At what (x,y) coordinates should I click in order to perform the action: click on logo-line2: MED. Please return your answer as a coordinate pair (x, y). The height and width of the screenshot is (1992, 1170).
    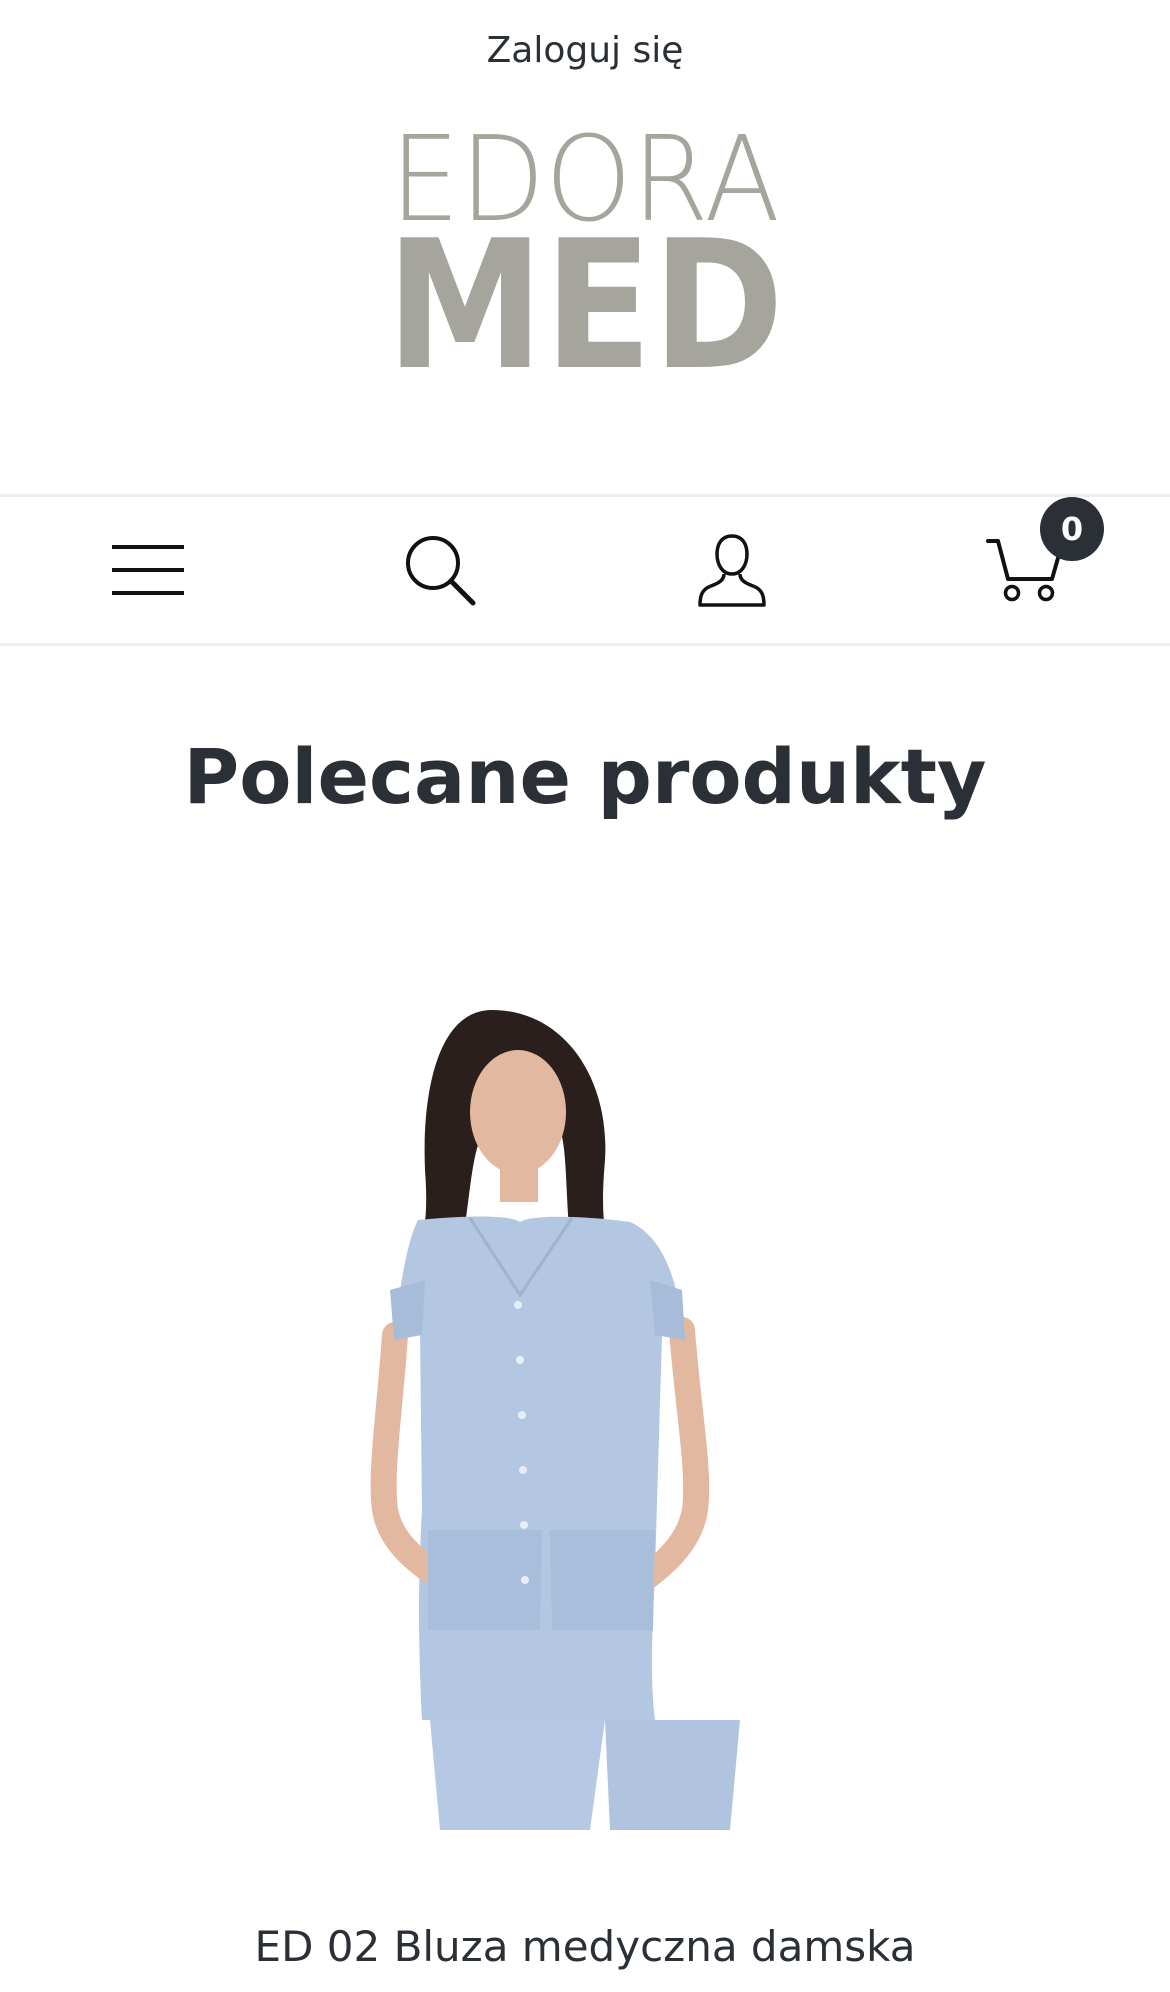
    Looking at the image, I should click on (585, 287).